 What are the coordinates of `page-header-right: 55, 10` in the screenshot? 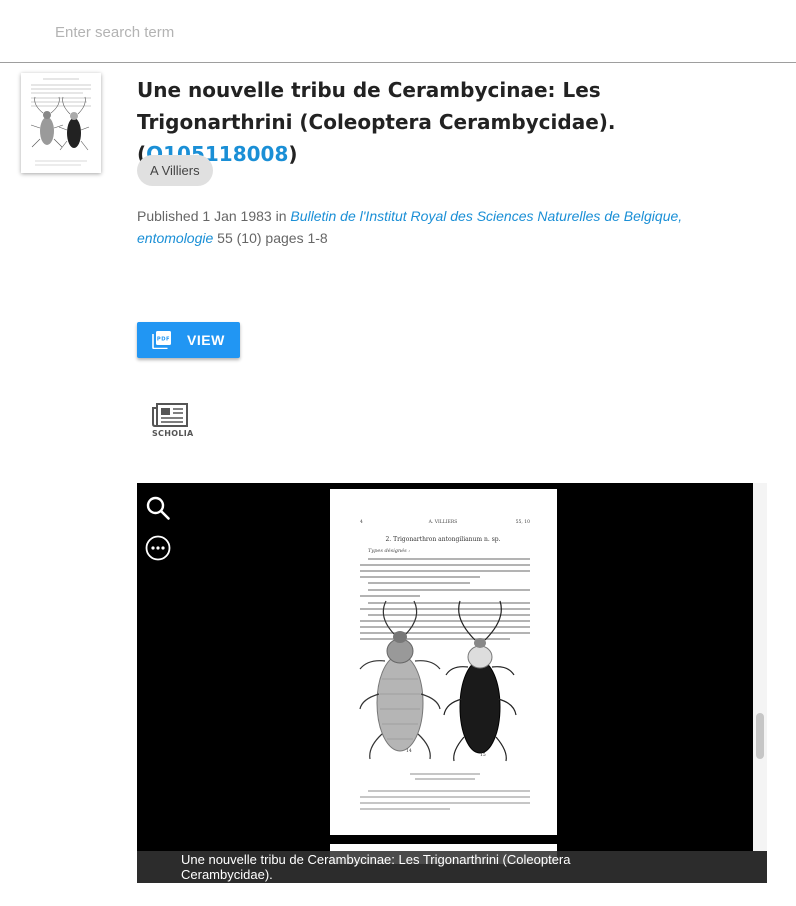 It's located at (523, 522).